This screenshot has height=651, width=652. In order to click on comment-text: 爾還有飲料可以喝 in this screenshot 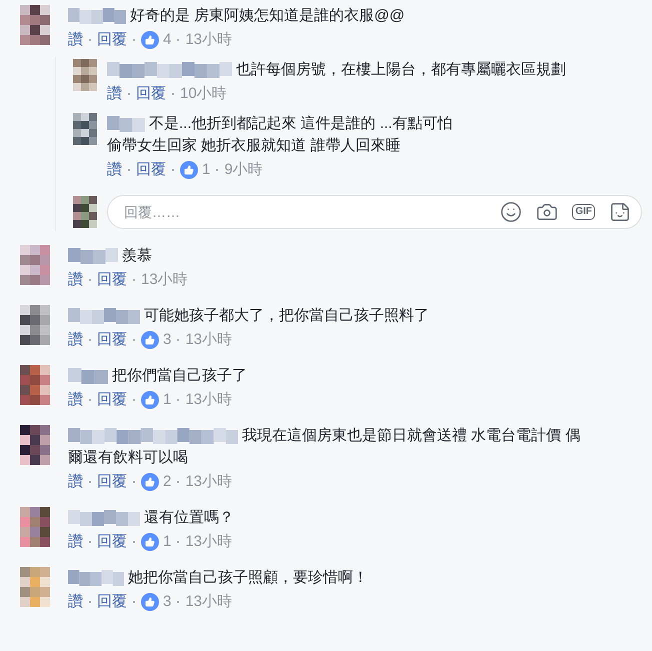, I will do `click(128, 457)`.